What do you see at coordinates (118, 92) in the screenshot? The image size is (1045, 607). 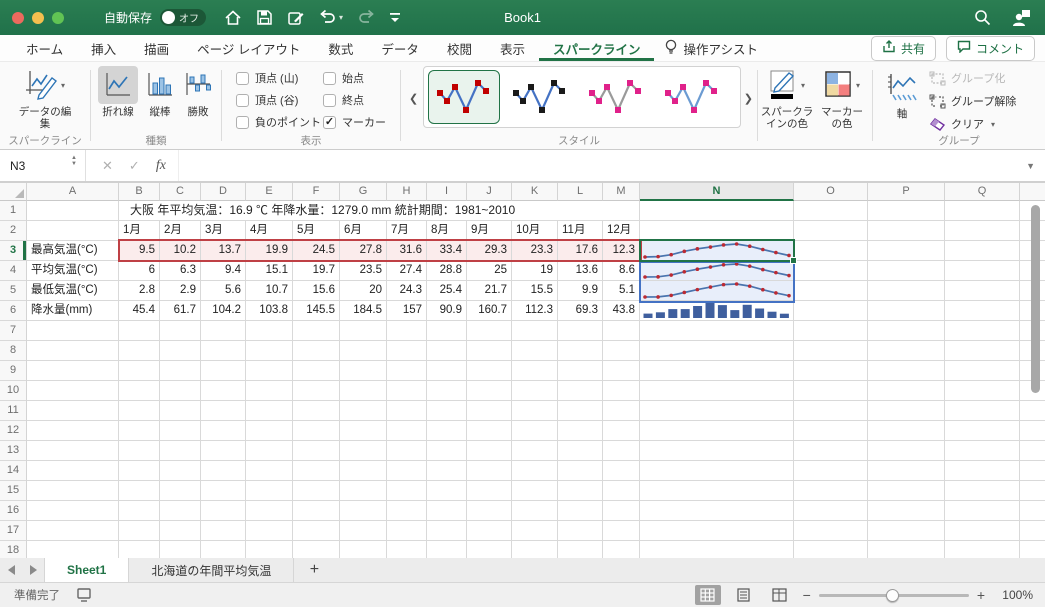 I see `line-sparkline-button: 折れ線` at bounding box center [118, 92].